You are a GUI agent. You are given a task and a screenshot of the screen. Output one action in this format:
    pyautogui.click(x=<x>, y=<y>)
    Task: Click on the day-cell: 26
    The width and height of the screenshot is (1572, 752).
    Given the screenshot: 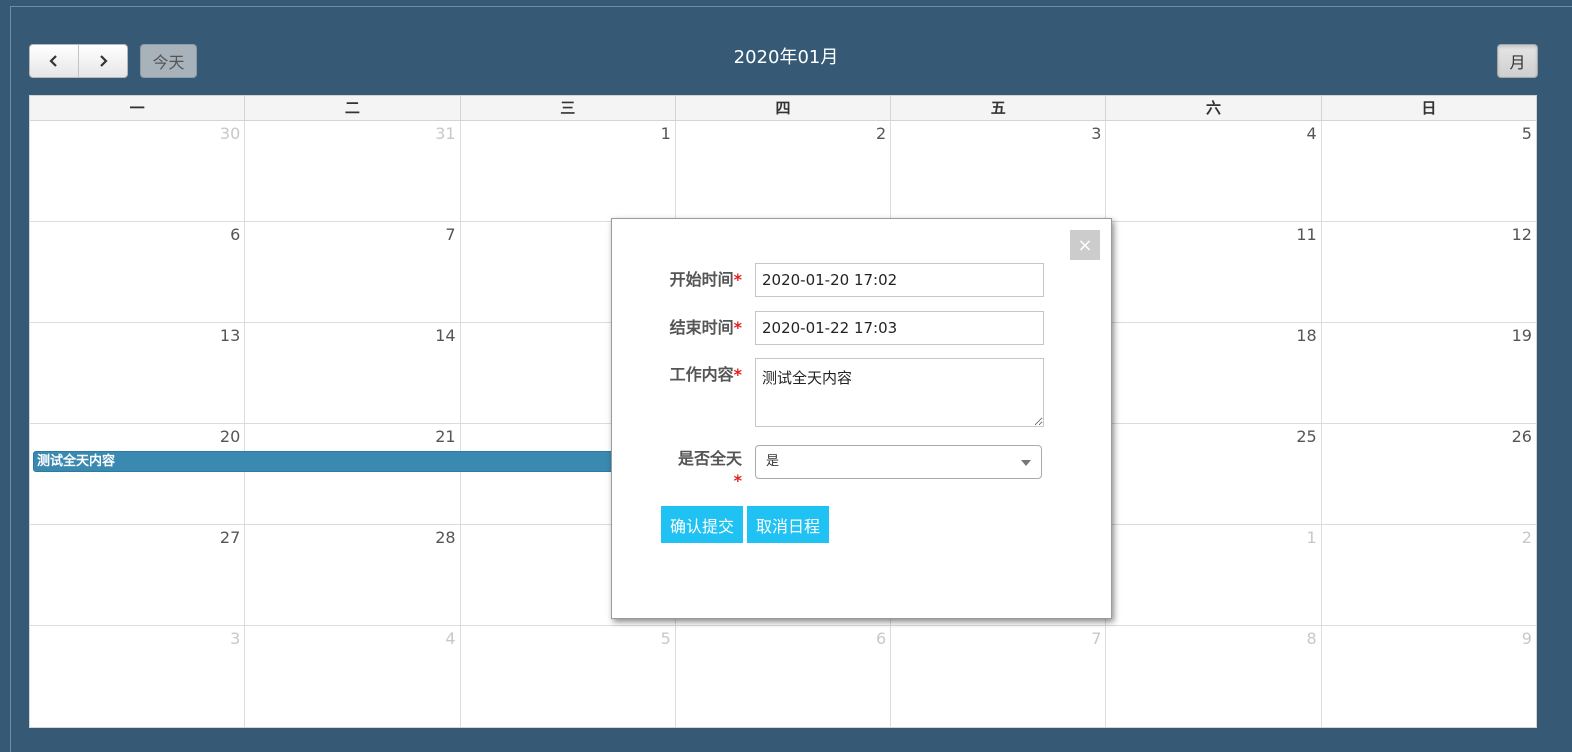 What is the action you would take?
    pyautogui.click(x=1428, y=474)
    